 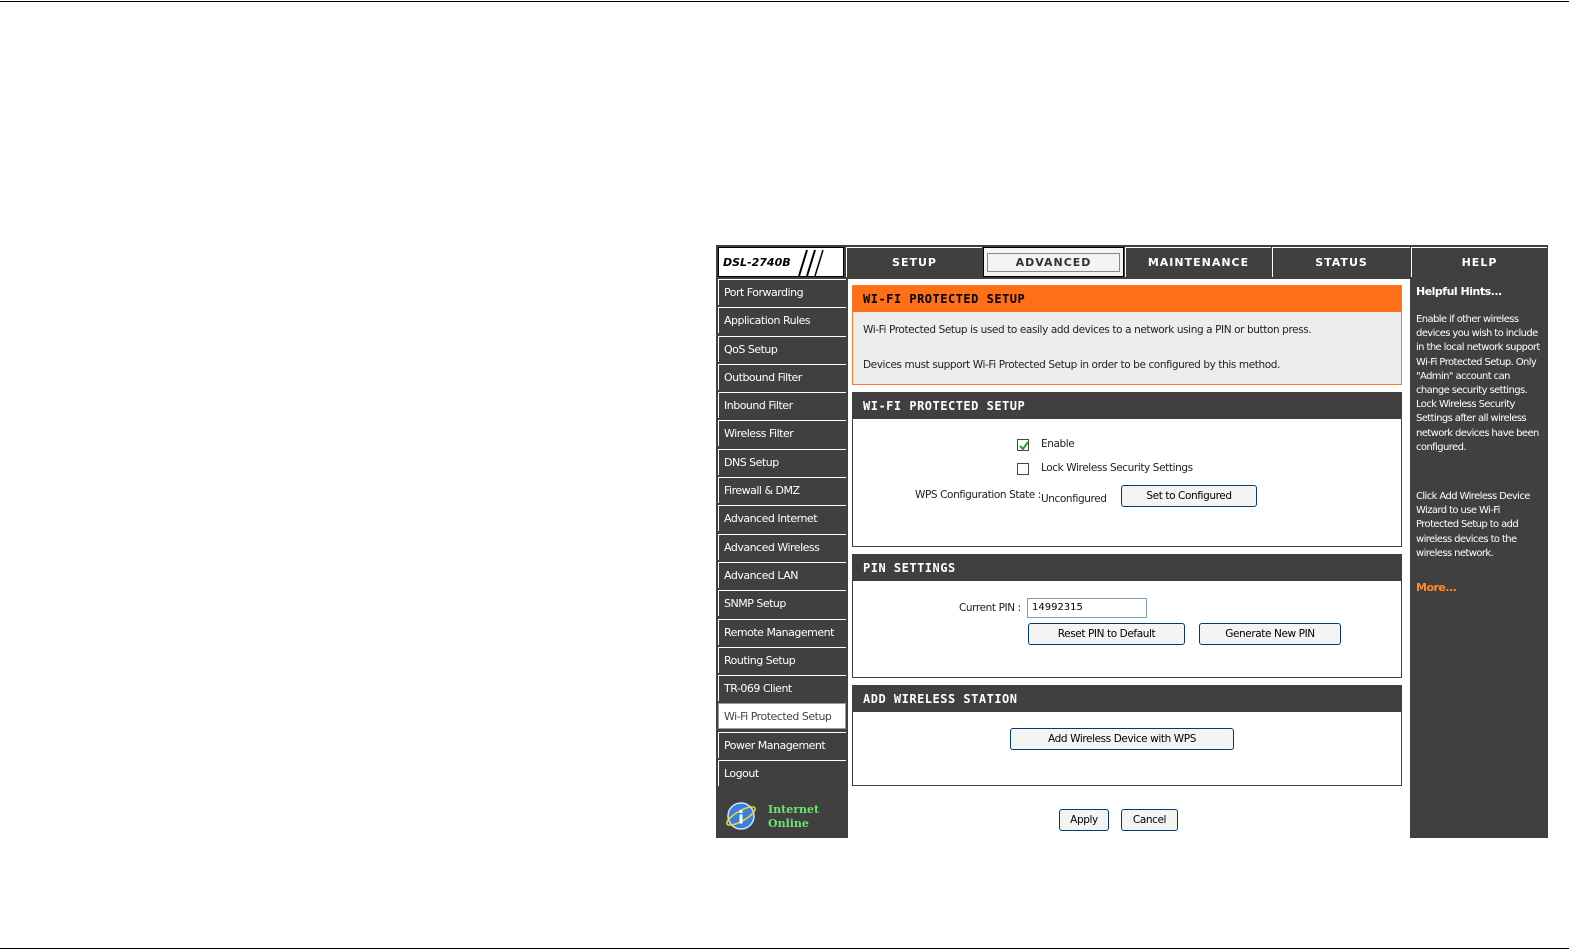 What do you see at coordinates (978, 495) in the screenshot?
I see `wps-state-label: WPS Configuration State :` at bounding box center [978, 495].